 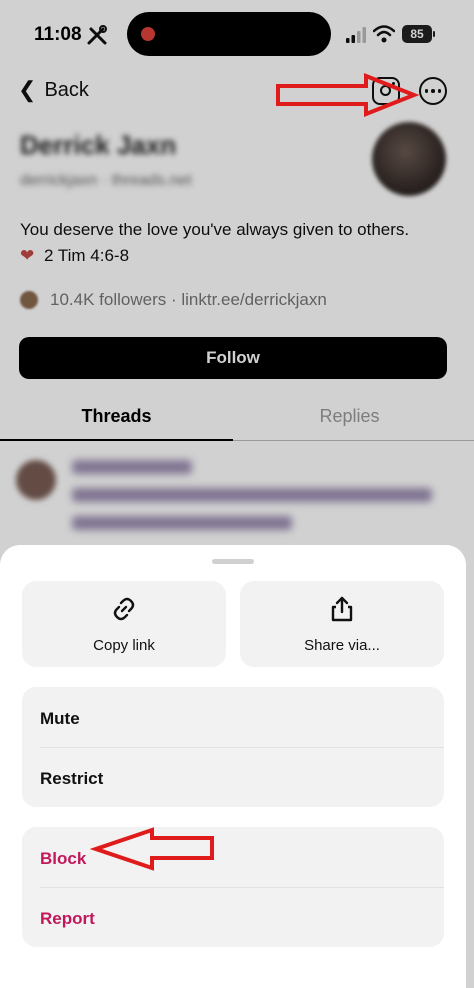 What do you see at coordinates (152, 849) in the screenshot?
I see `annotation-arrow-block` at bounding box center [152, 849].